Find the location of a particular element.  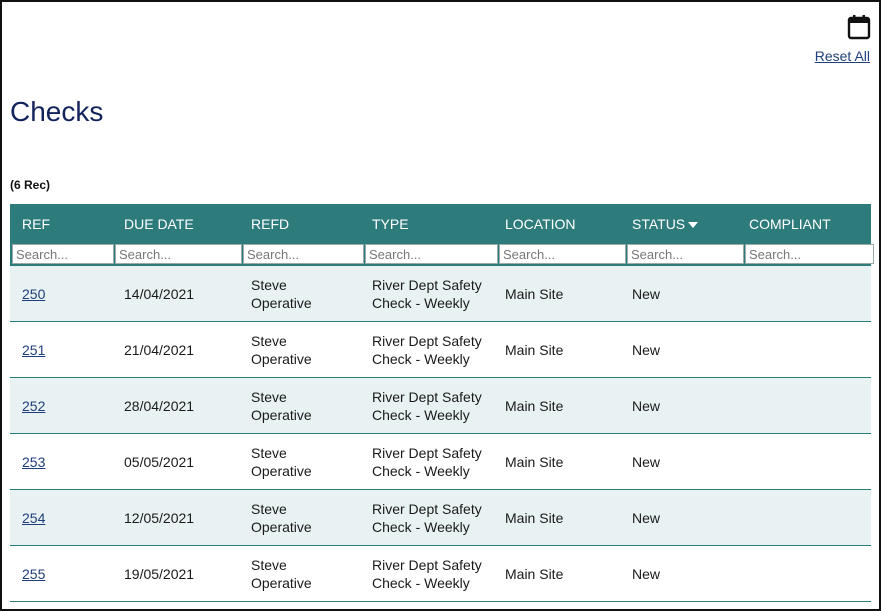

ref-link: 251 is located at coordinates (33, 350).